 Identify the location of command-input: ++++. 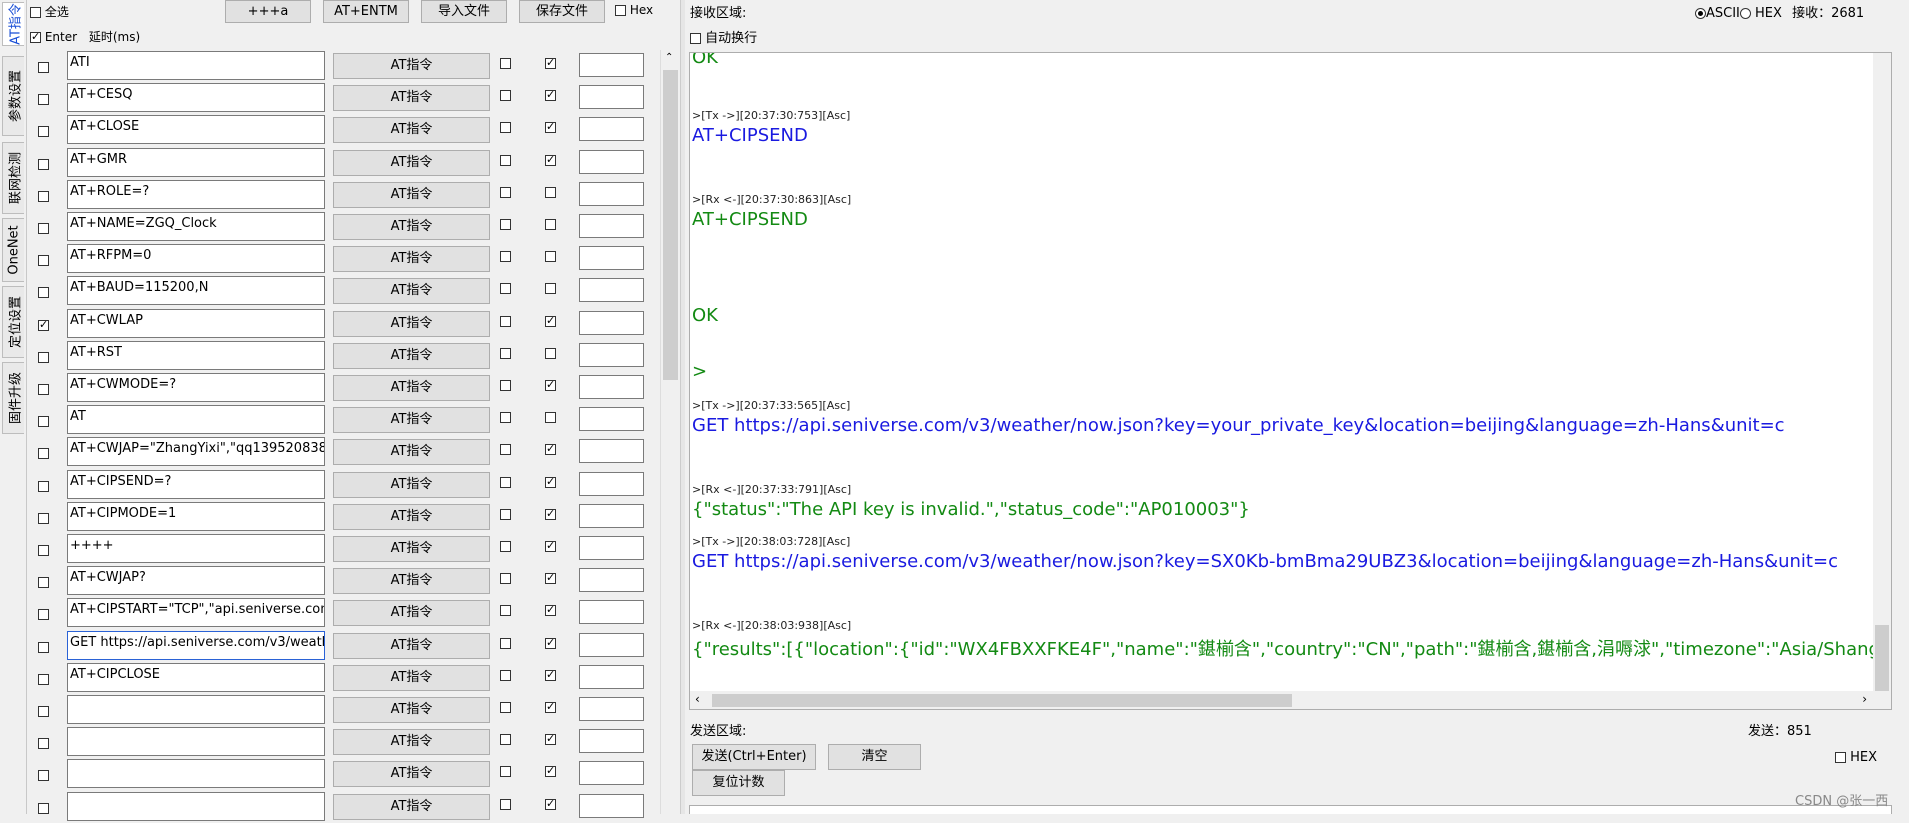
(196, 548).